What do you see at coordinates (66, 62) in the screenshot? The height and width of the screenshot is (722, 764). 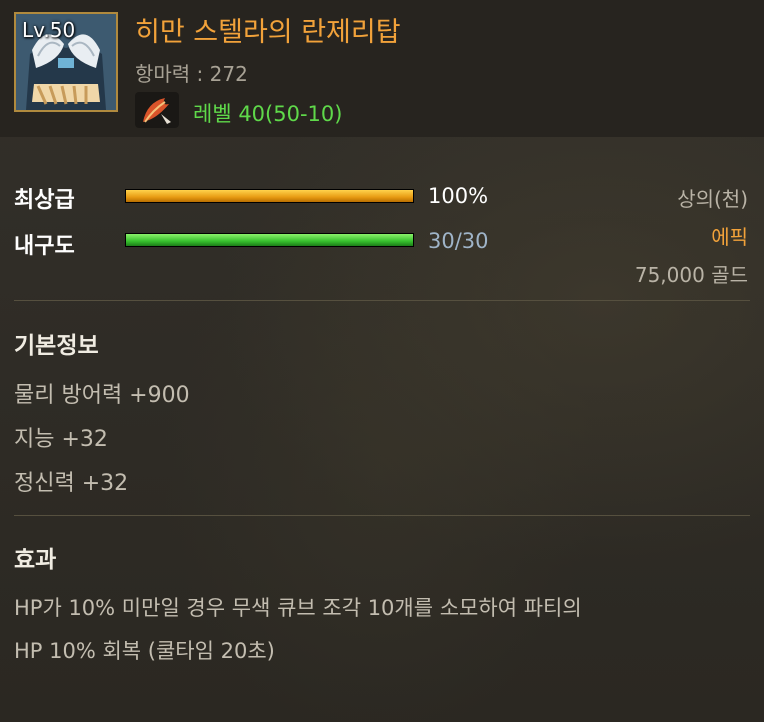 I see `lingerie-top-icon: Lv.50` at bounding box center [66, 62].